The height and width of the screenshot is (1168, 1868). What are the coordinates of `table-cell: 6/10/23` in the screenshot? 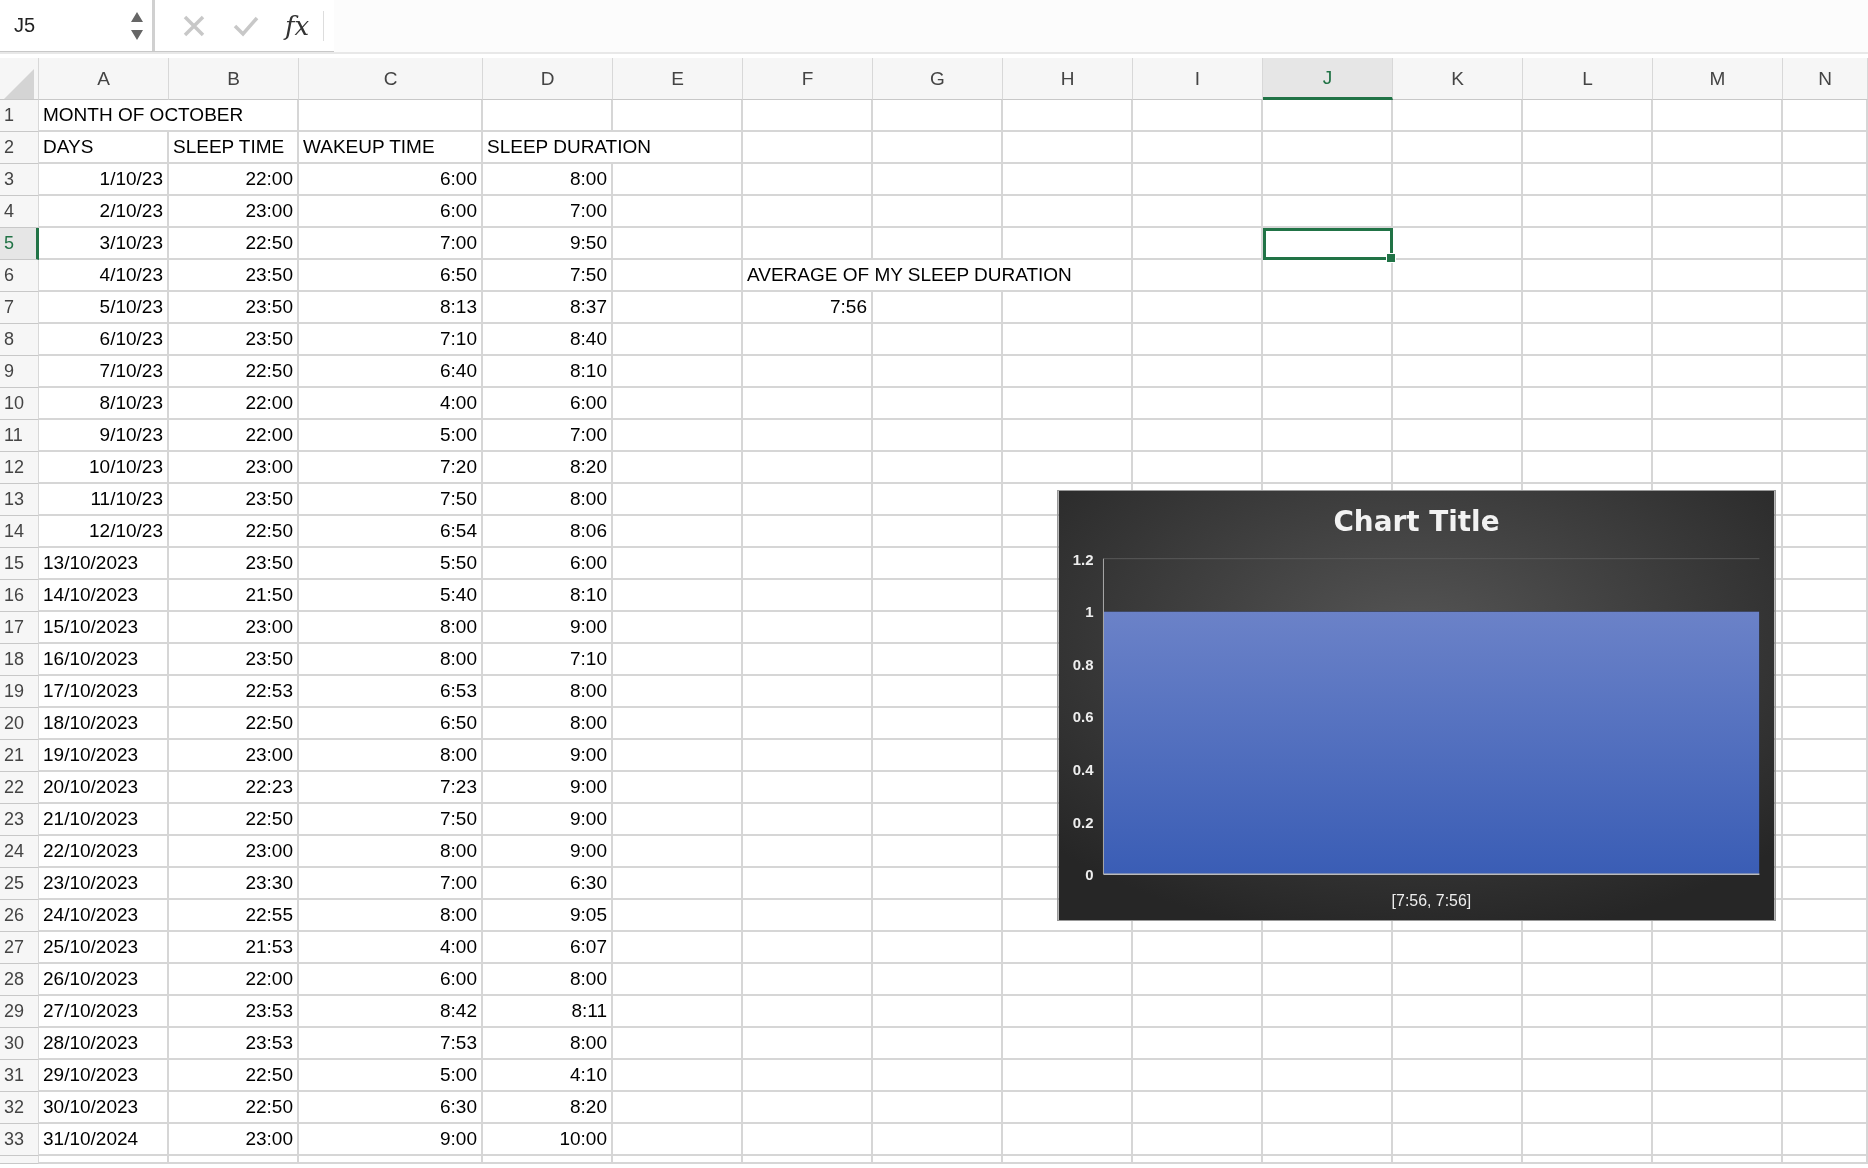 It's located at (104, 340).